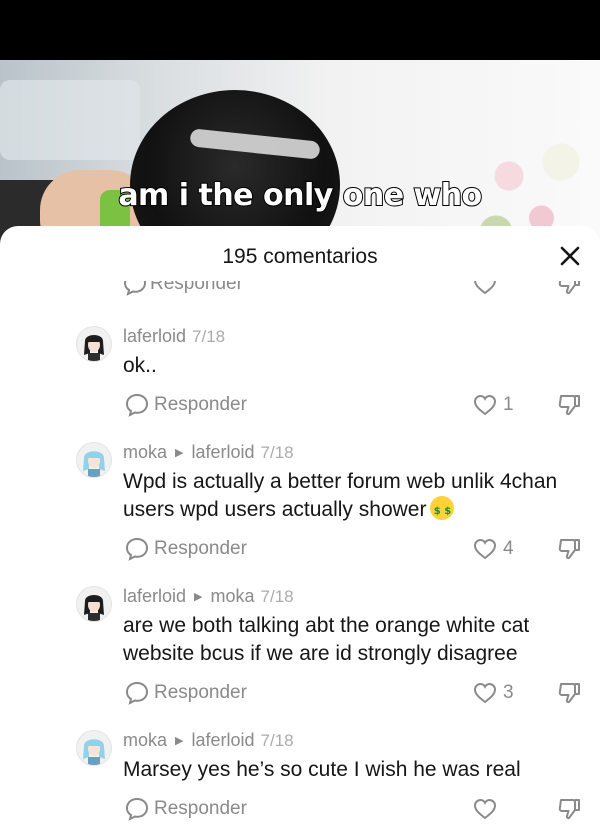 This screenshot has height=840, width=600. I want to click on comment-item: laferloid 7/18 ok.. Responder 1, so click(300, 376).